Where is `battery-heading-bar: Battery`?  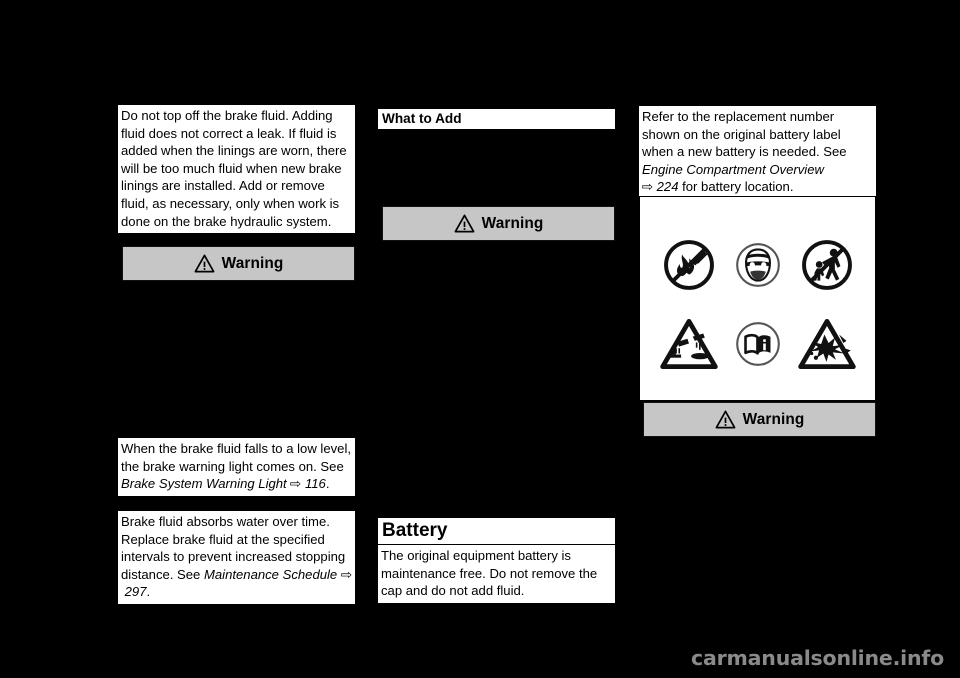
battery-heading-bar: Battery is located at coordinates (496, 531).